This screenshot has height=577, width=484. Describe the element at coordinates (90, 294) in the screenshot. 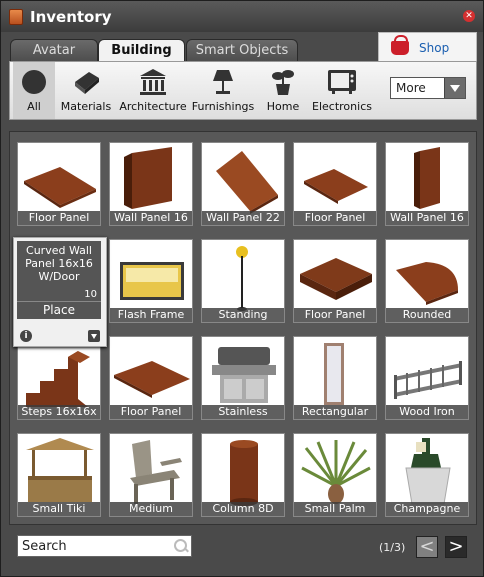

I see `item-count: 10` at that location.